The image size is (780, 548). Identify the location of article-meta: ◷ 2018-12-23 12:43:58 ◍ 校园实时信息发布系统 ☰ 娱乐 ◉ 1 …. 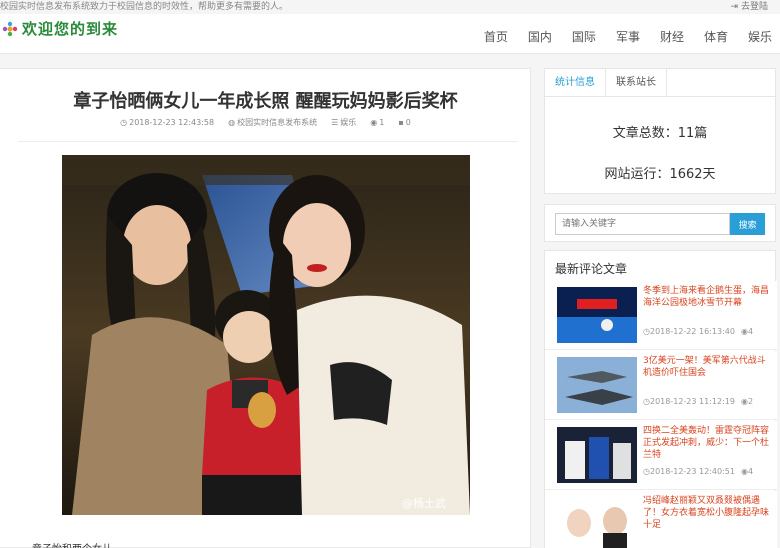
(265, 122).